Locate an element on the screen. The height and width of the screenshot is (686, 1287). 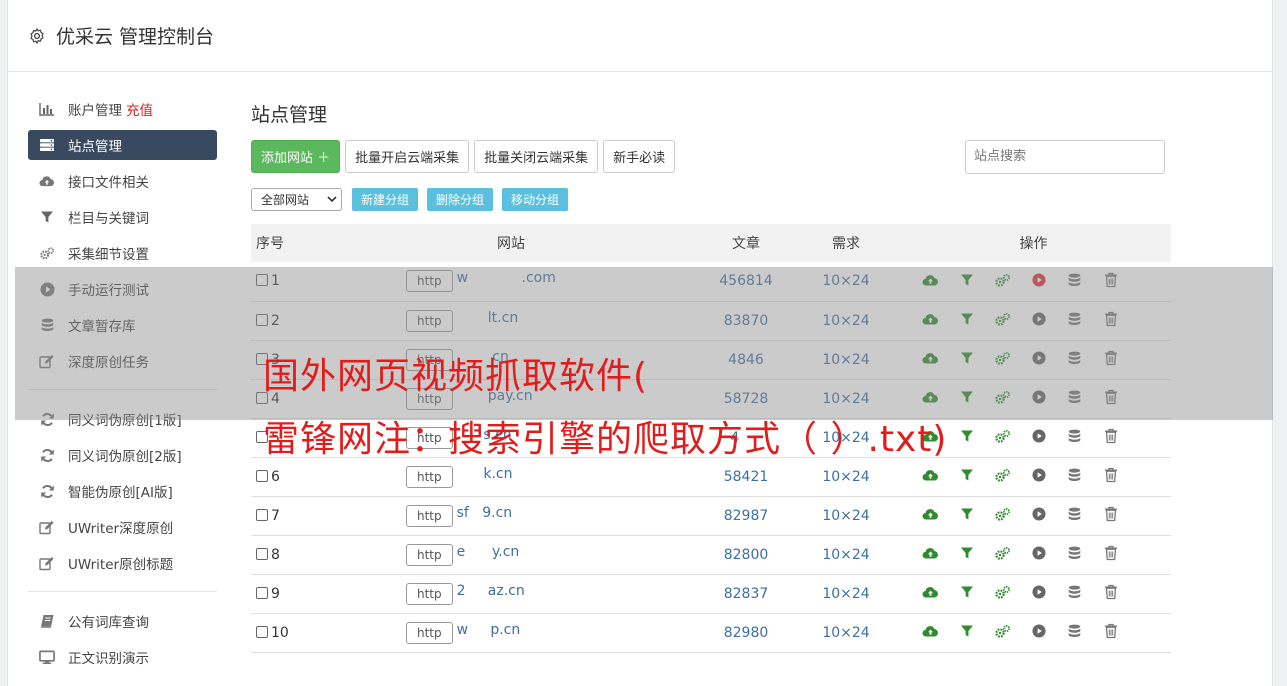
newbie-guide-button: 新手必读 is located at coordinates (639, 156).